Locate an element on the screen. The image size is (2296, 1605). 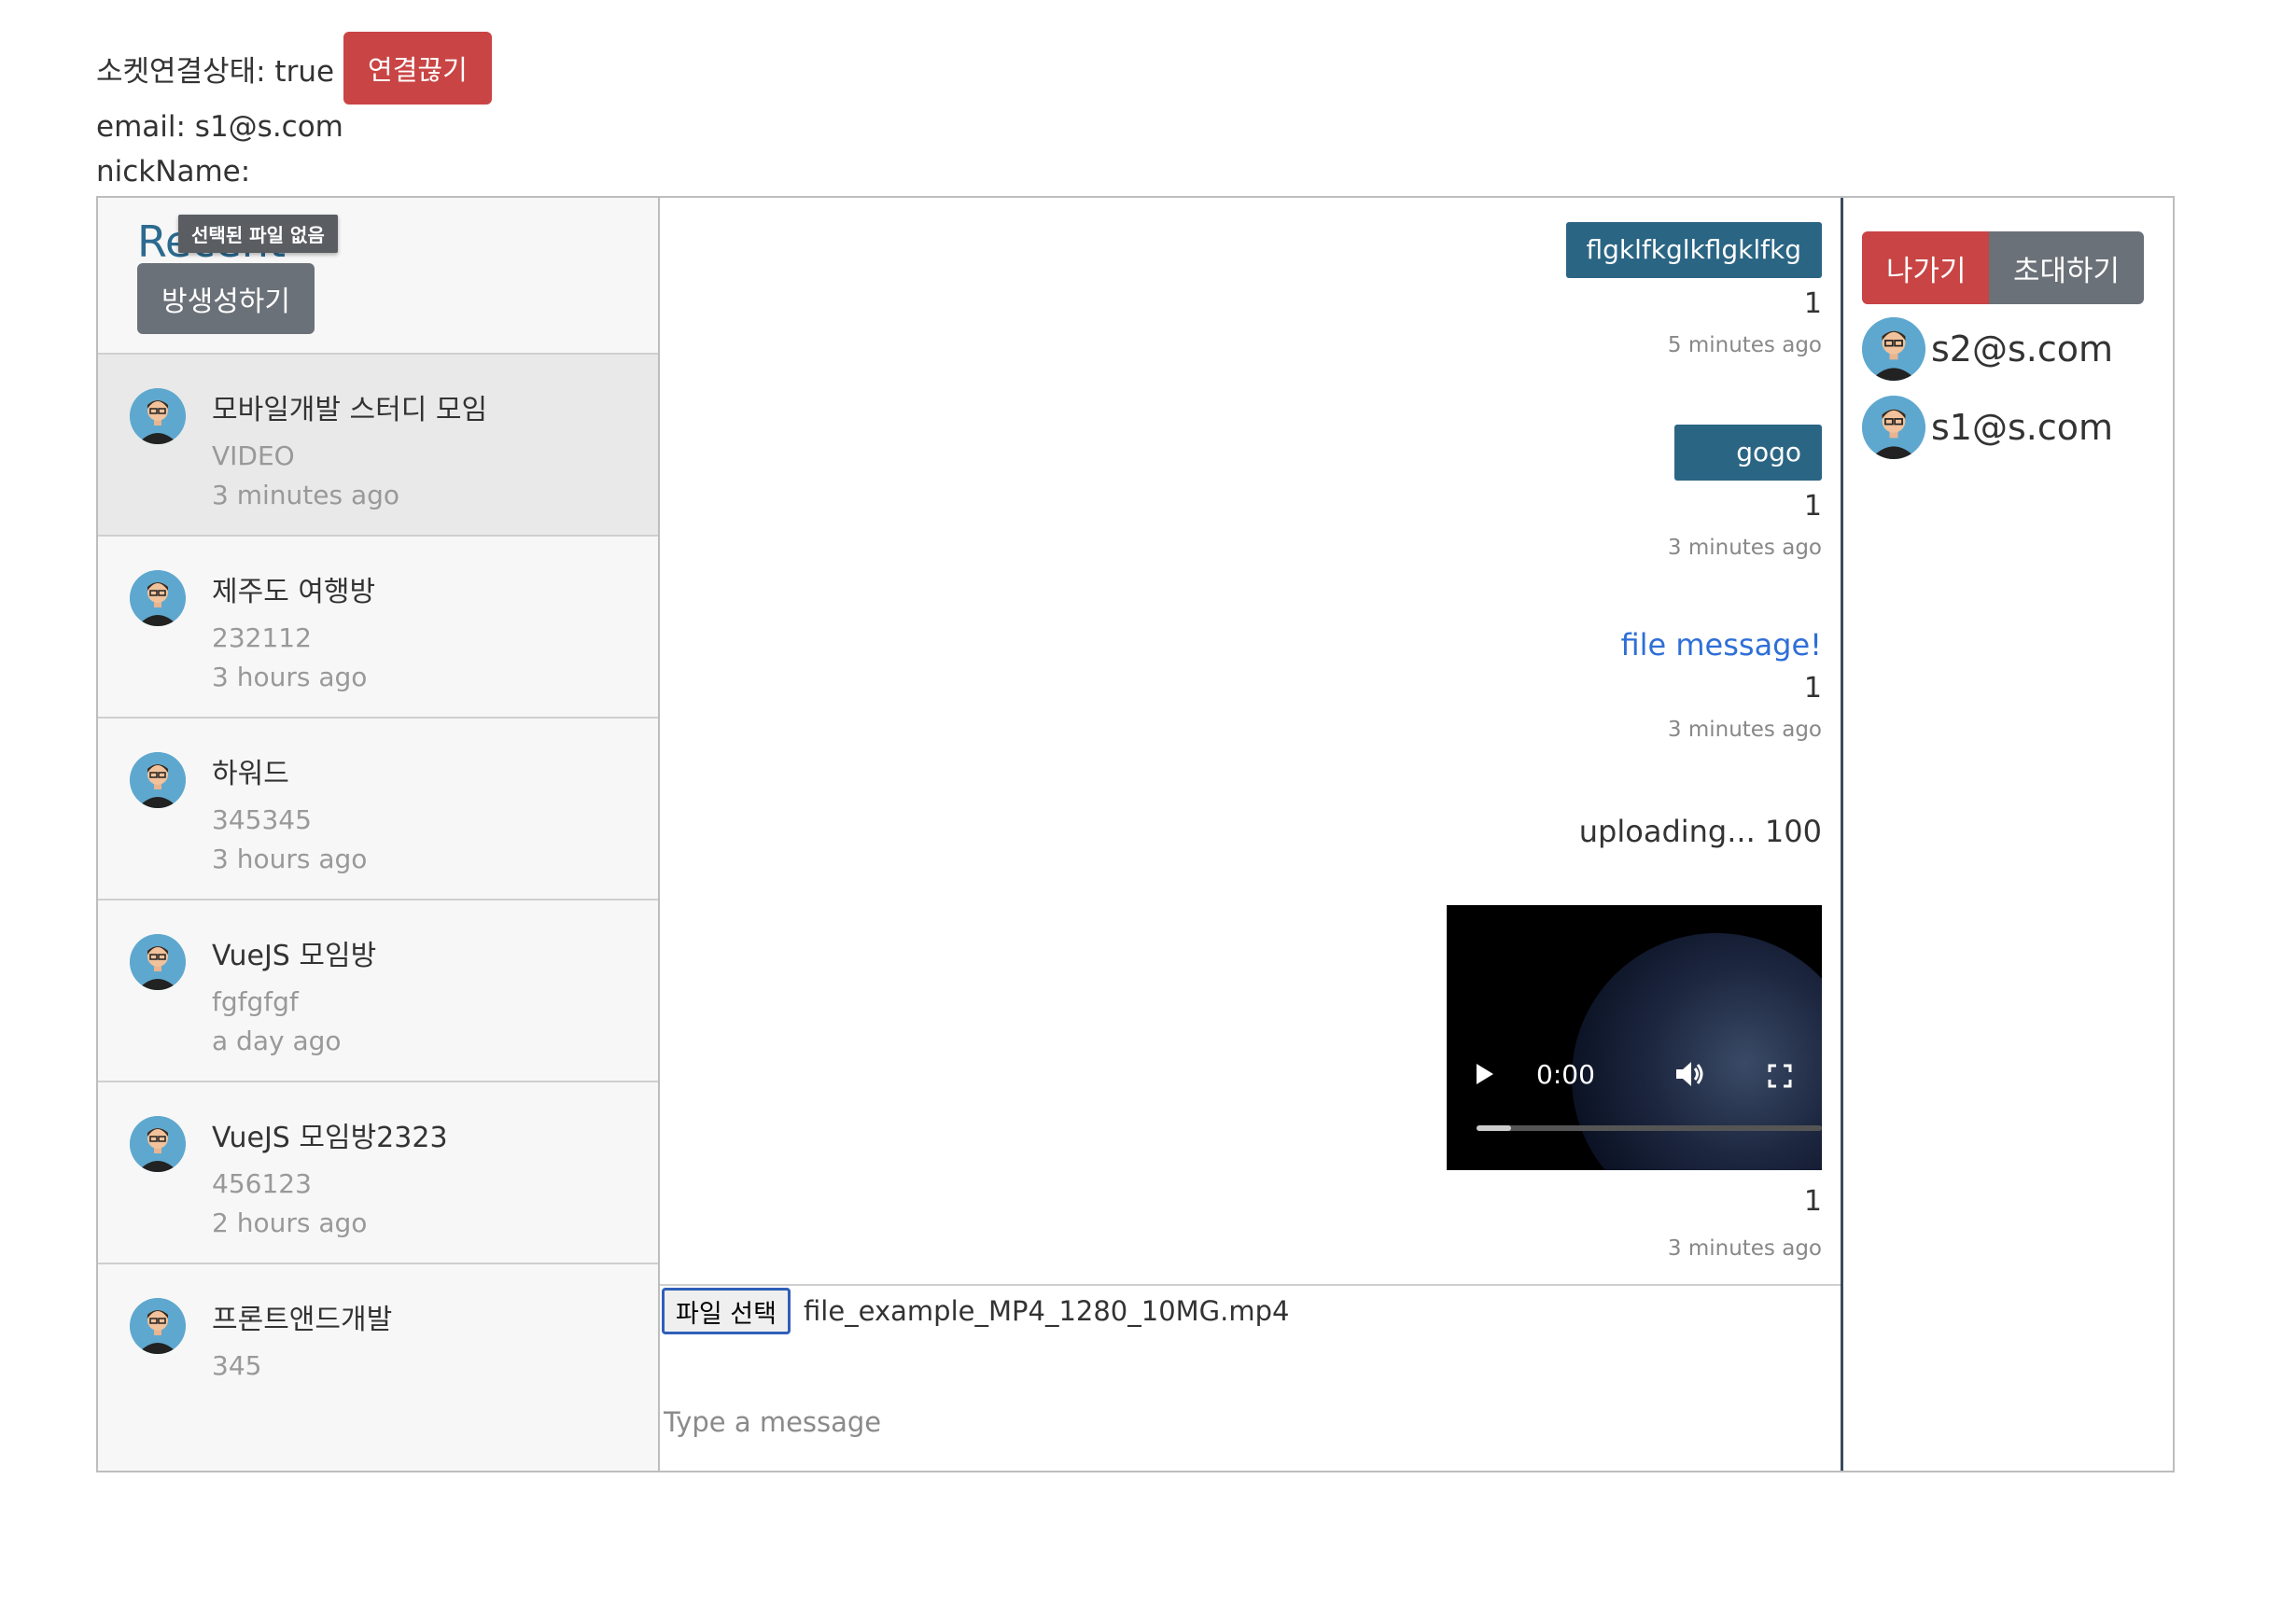
room-last-message: 456123 is located at coordinates (262, 1183).